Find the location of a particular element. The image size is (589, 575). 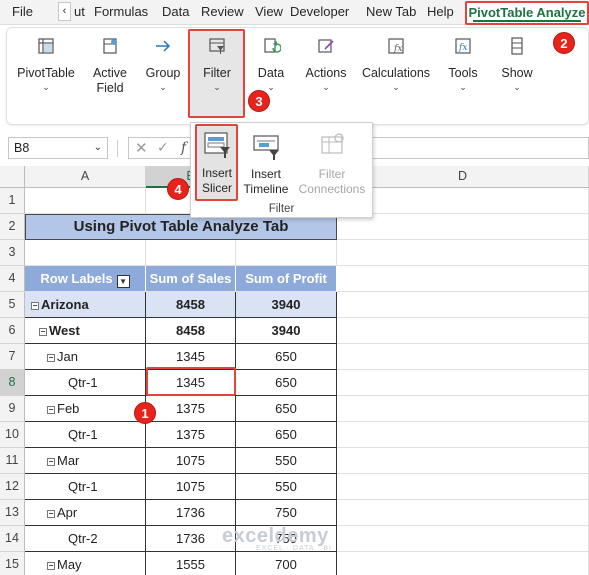

profit-cell: 750 is located at coordinates (286, 513).